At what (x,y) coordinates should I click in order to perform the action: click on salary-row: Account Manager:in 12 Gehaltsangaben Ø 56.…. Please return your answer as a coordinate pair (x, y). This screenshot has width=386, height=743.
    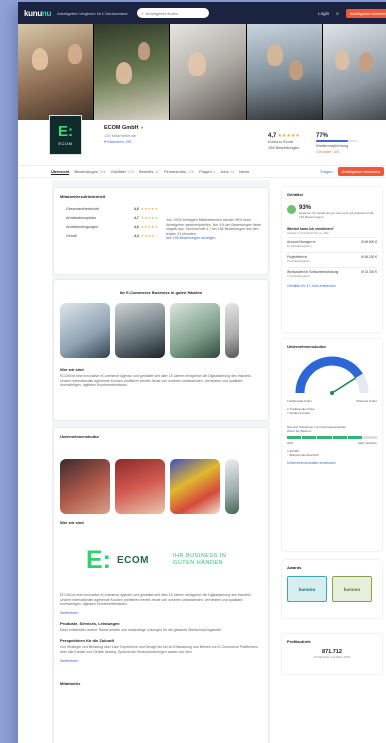
    Looking at the image, I should click on (332, 243).